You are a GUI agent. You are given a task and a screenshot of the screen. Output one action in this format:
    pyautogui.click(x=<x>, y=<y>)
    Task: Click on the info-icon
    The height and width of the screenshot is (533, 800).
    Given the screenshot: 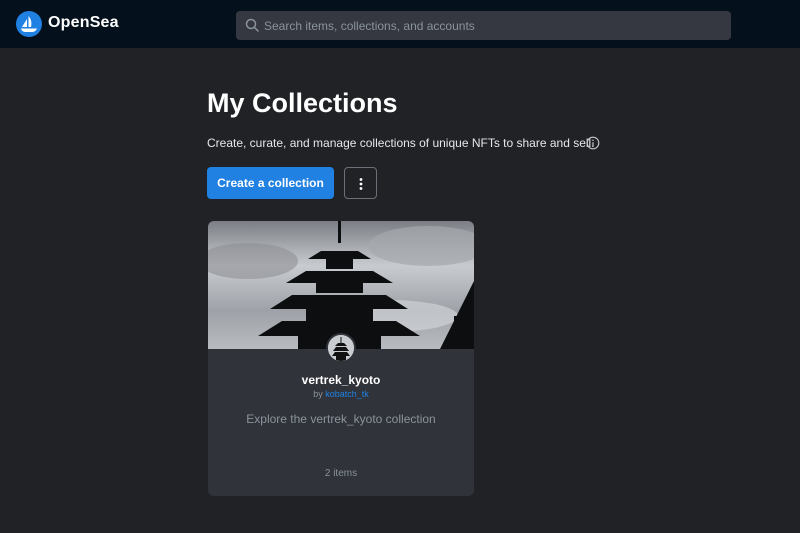 What is the action you would take?
    pyautogui.click(x=593, y=143)
    